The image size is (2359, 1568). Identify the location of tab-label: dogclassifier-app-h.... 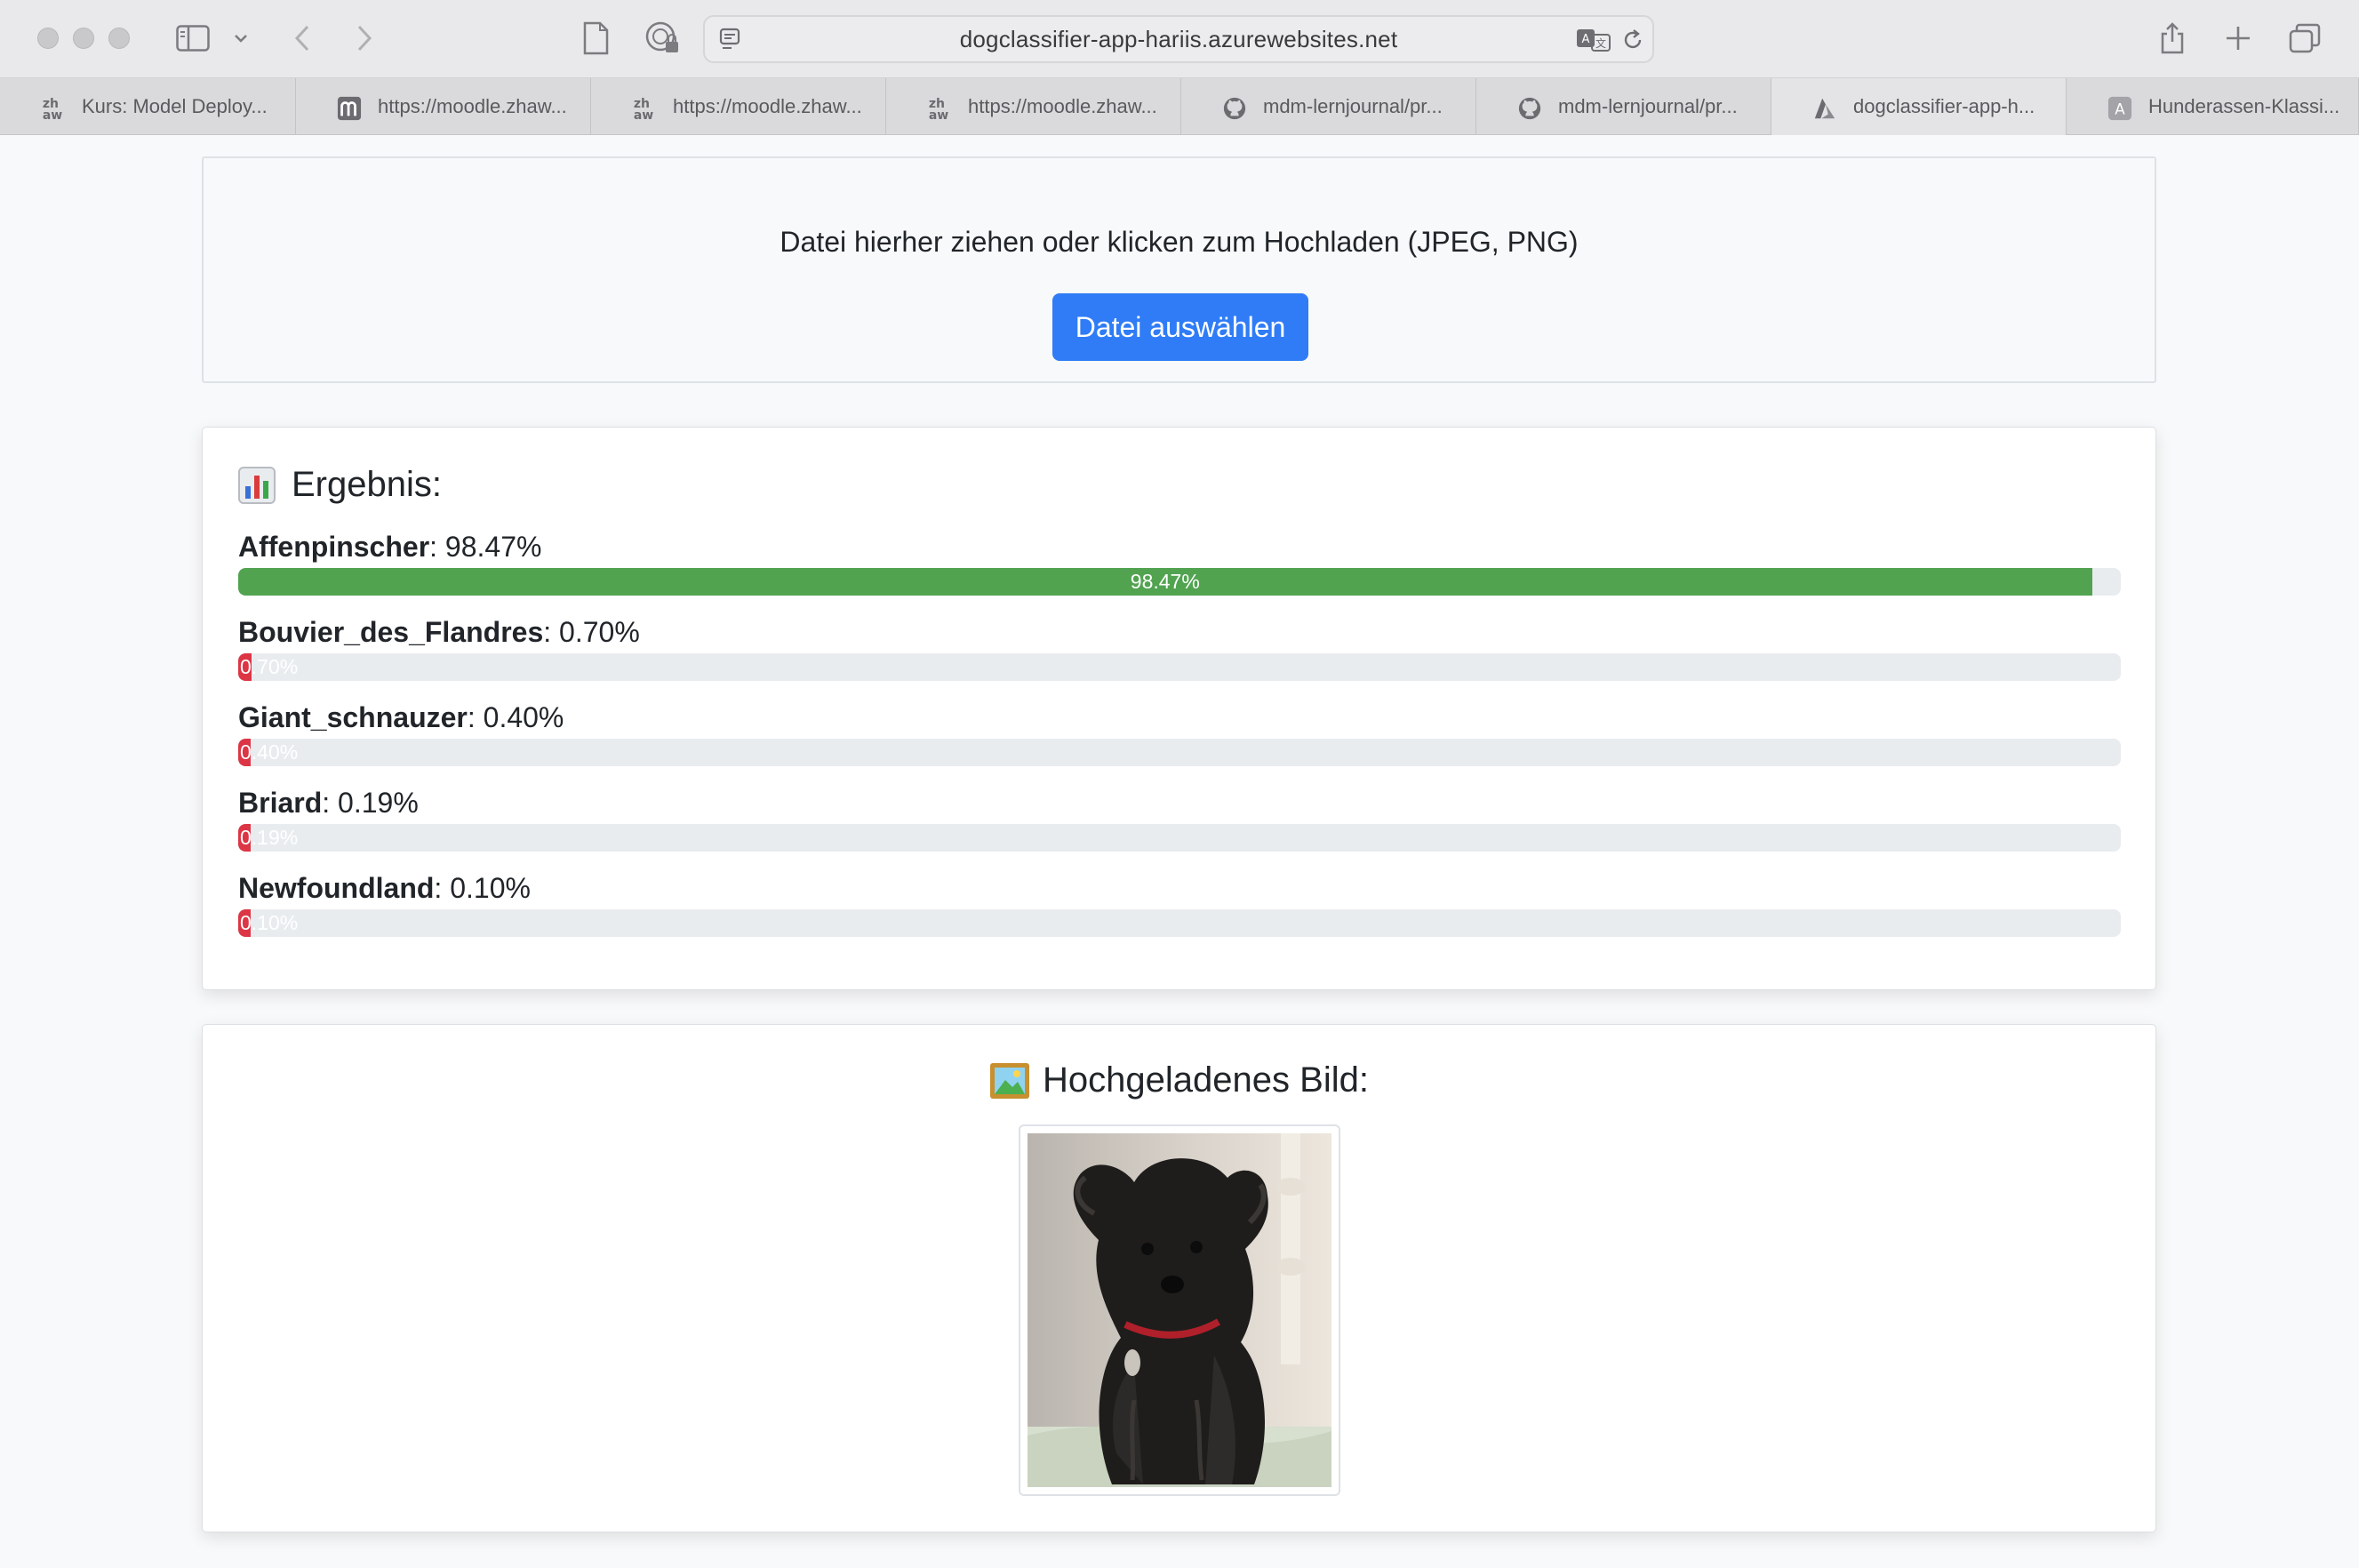
(1944, 106).